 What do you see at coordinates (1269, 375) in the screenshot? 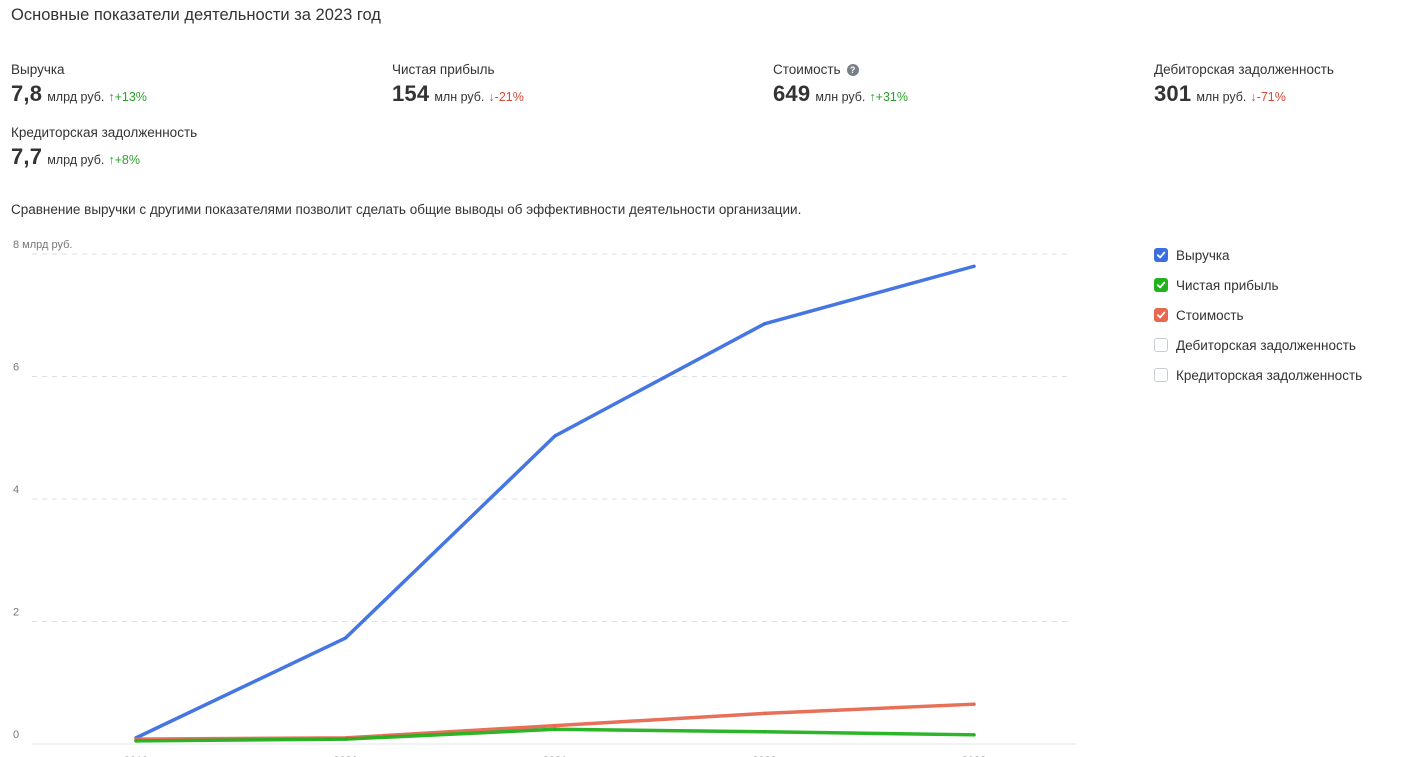
I see `legend-label: Кредиторская задолженность` at bounding box center [1269, 375].